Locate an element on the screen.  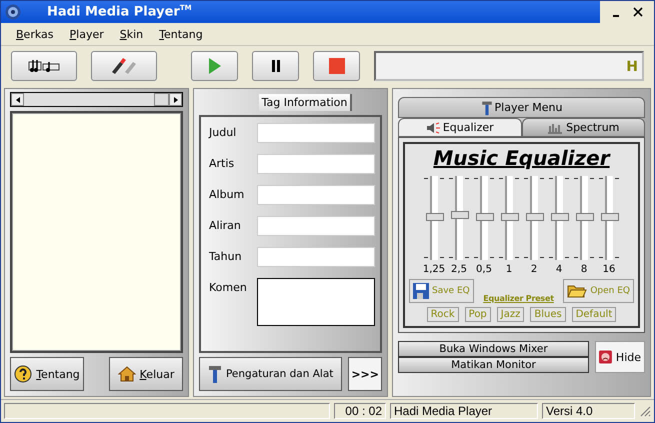
band-label: 2 is located at coordinates (534, 269).